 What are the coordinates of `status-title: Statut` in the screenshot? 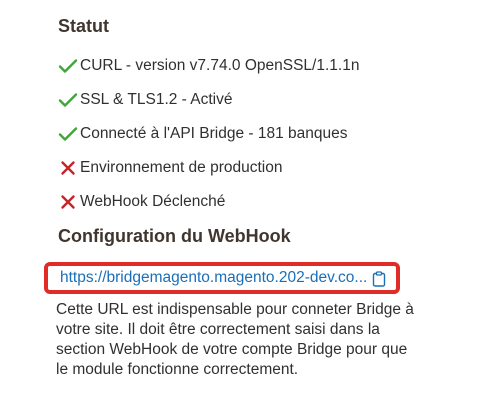 It's located at (83, 26).